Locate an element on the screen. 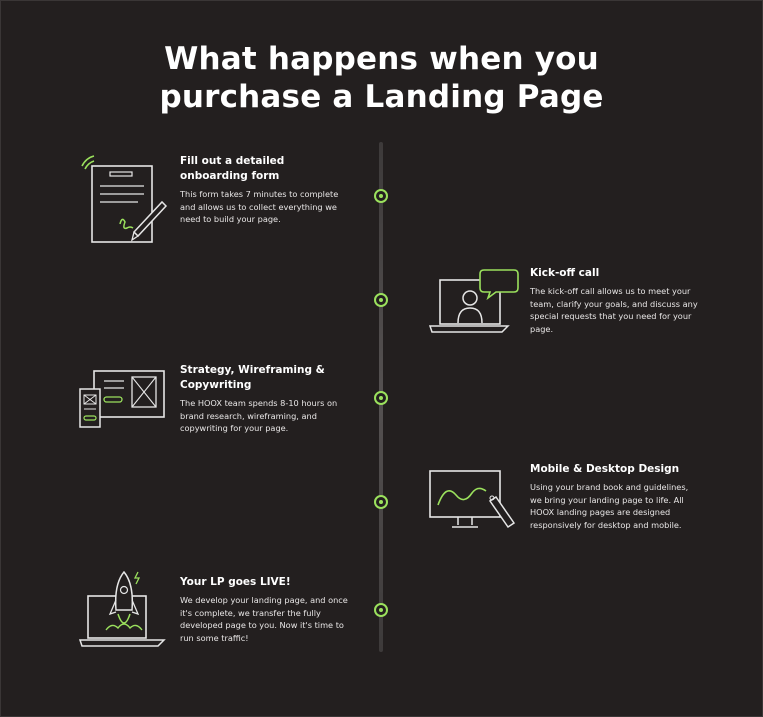  laptop-video-call-icon is located at coordinates (474, 302).